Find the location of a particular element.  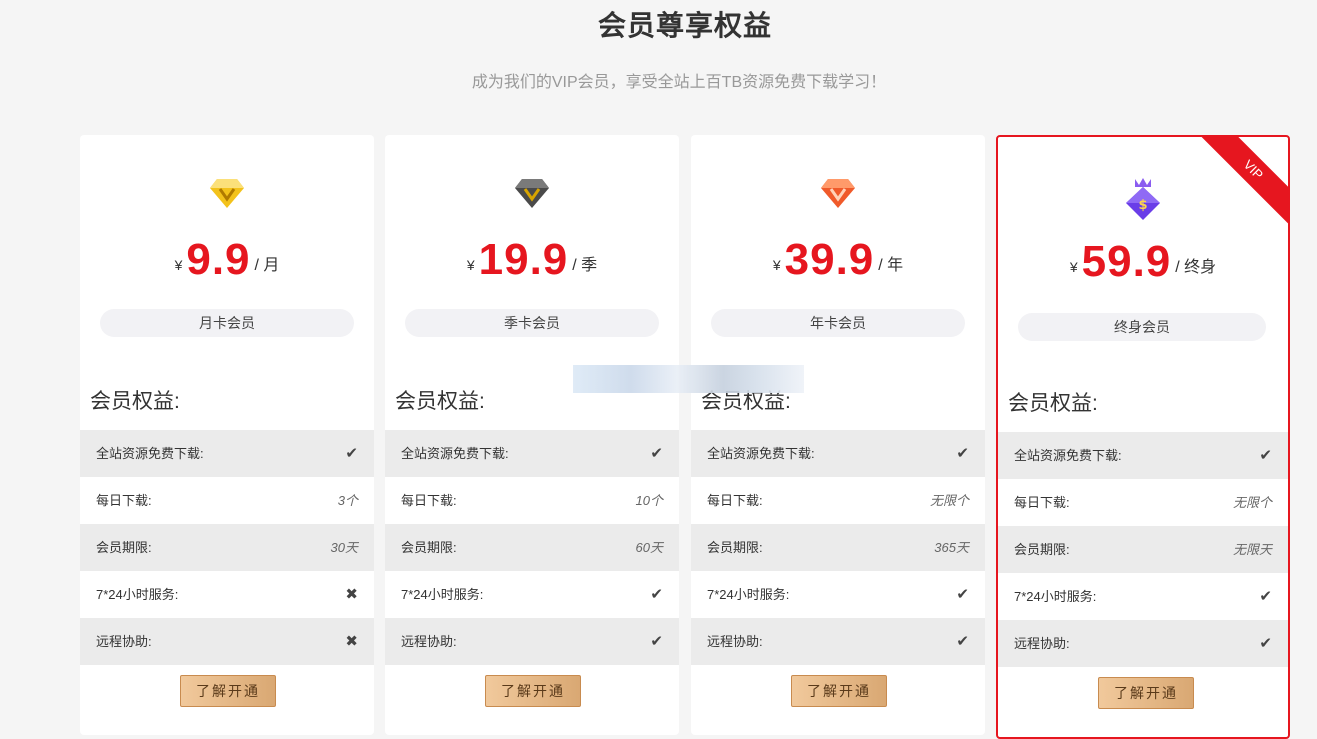

benefit-row-daily: 每日下载: 3个 is located at coordinates (227, 500).